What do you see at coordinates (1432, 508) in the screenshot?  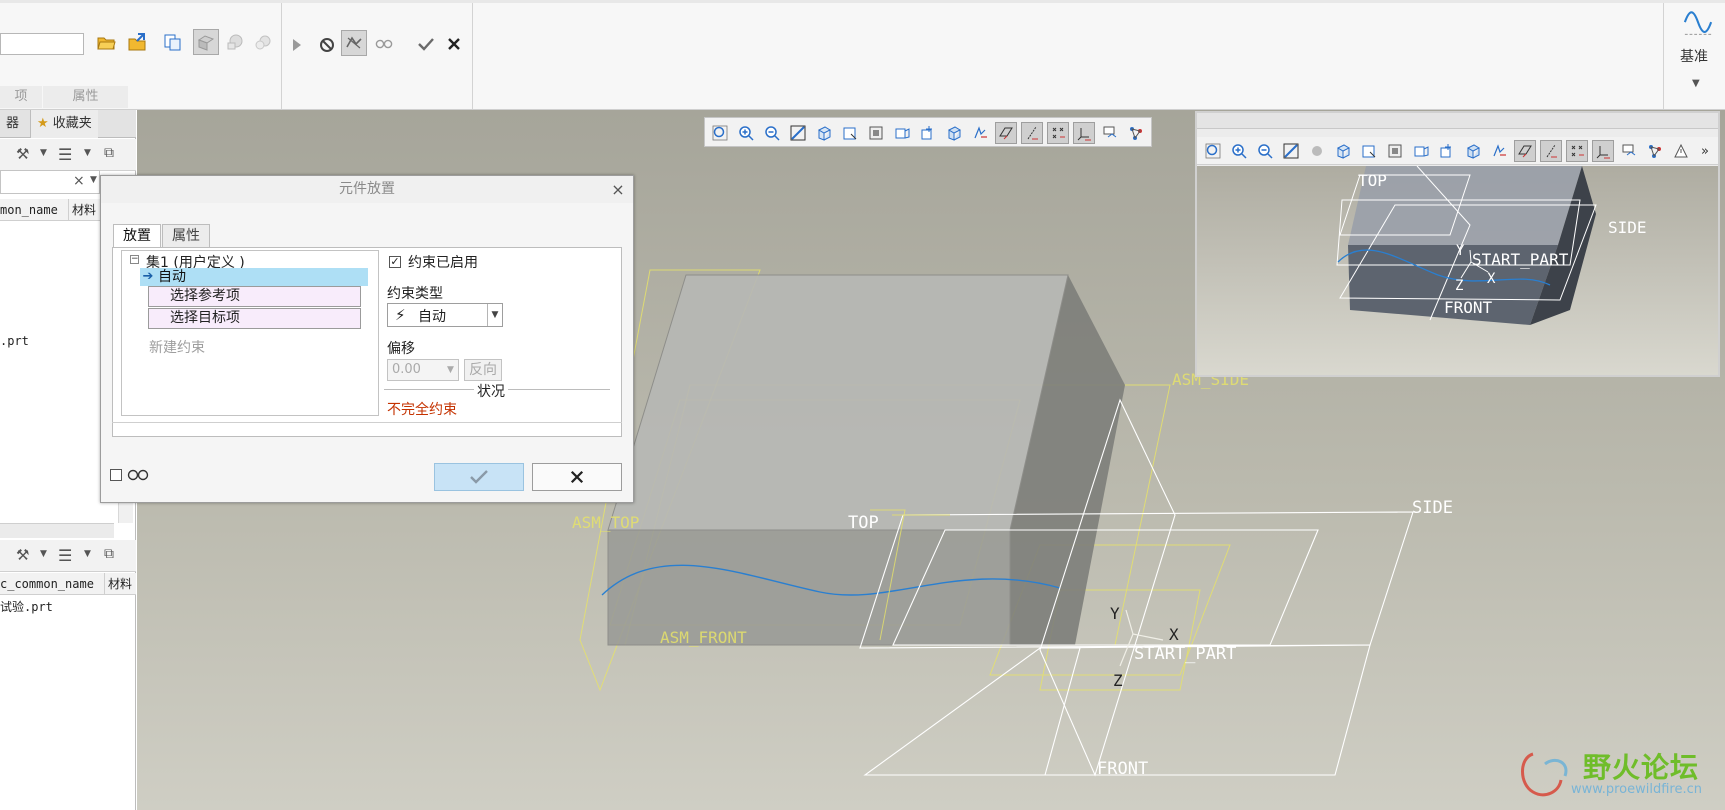 I see `label-side: SIDE` at bounding box center [1432, 508].